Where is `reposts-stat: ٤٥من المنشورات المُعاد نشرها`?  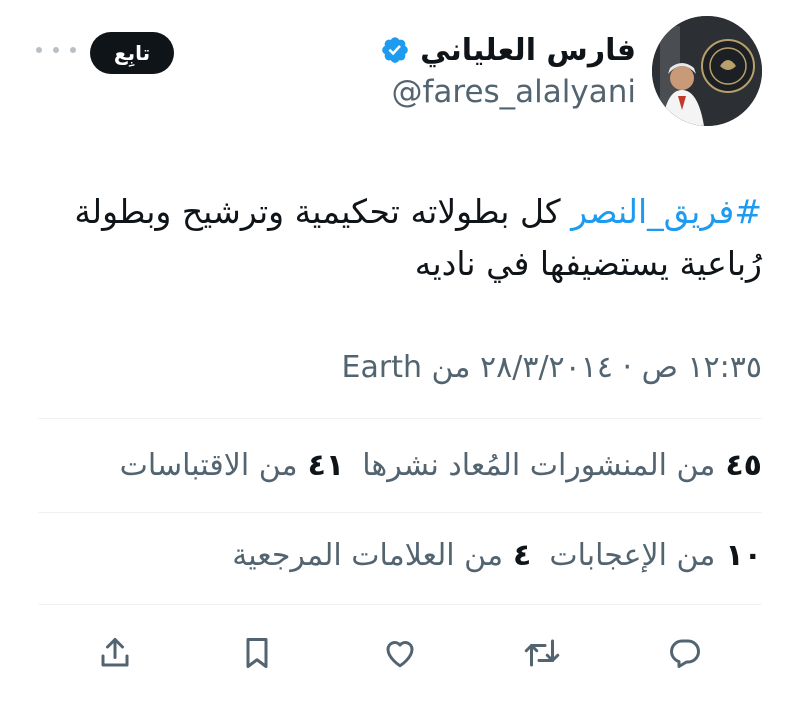 reposts-stat: ٤٥من المنشورات المُعاد نشرها is located at coordinates (562, 465).